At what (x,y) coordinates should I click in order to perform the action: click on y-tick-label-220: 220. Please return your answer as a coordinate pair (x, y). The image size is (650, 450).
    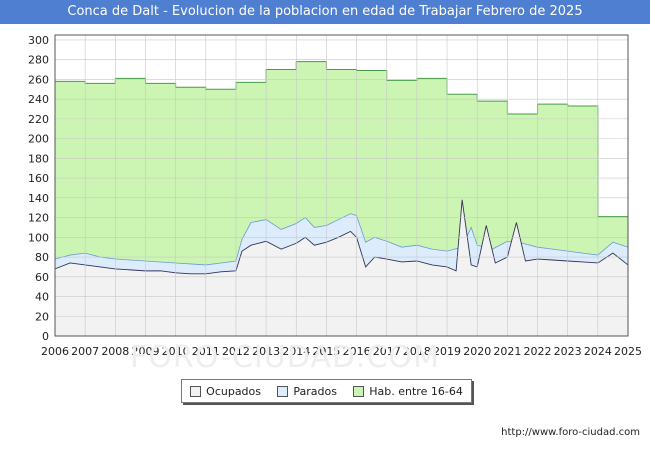
    Looking at the image, I should click on (38, 119).